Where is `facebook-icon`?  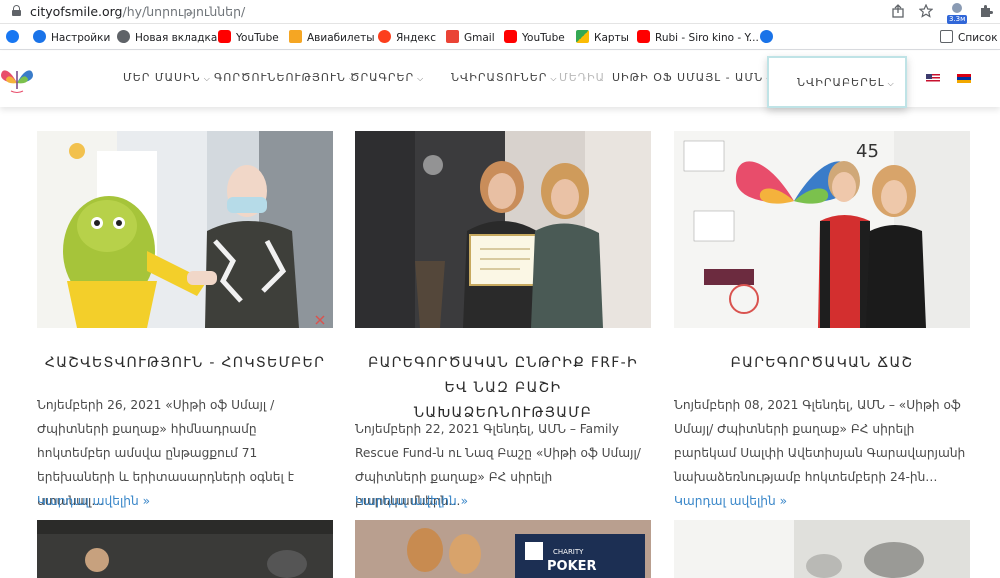
facebook-icon is located at coordinates (12, 36).